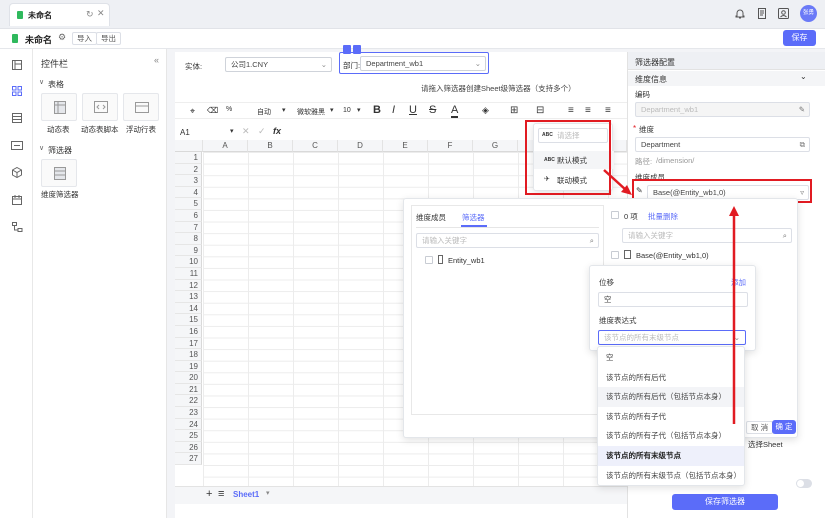  What do you see at coordinates (615, 180) in the screenshot?
I see `arrow-mode-to-member` at bounding box center [615, 180].